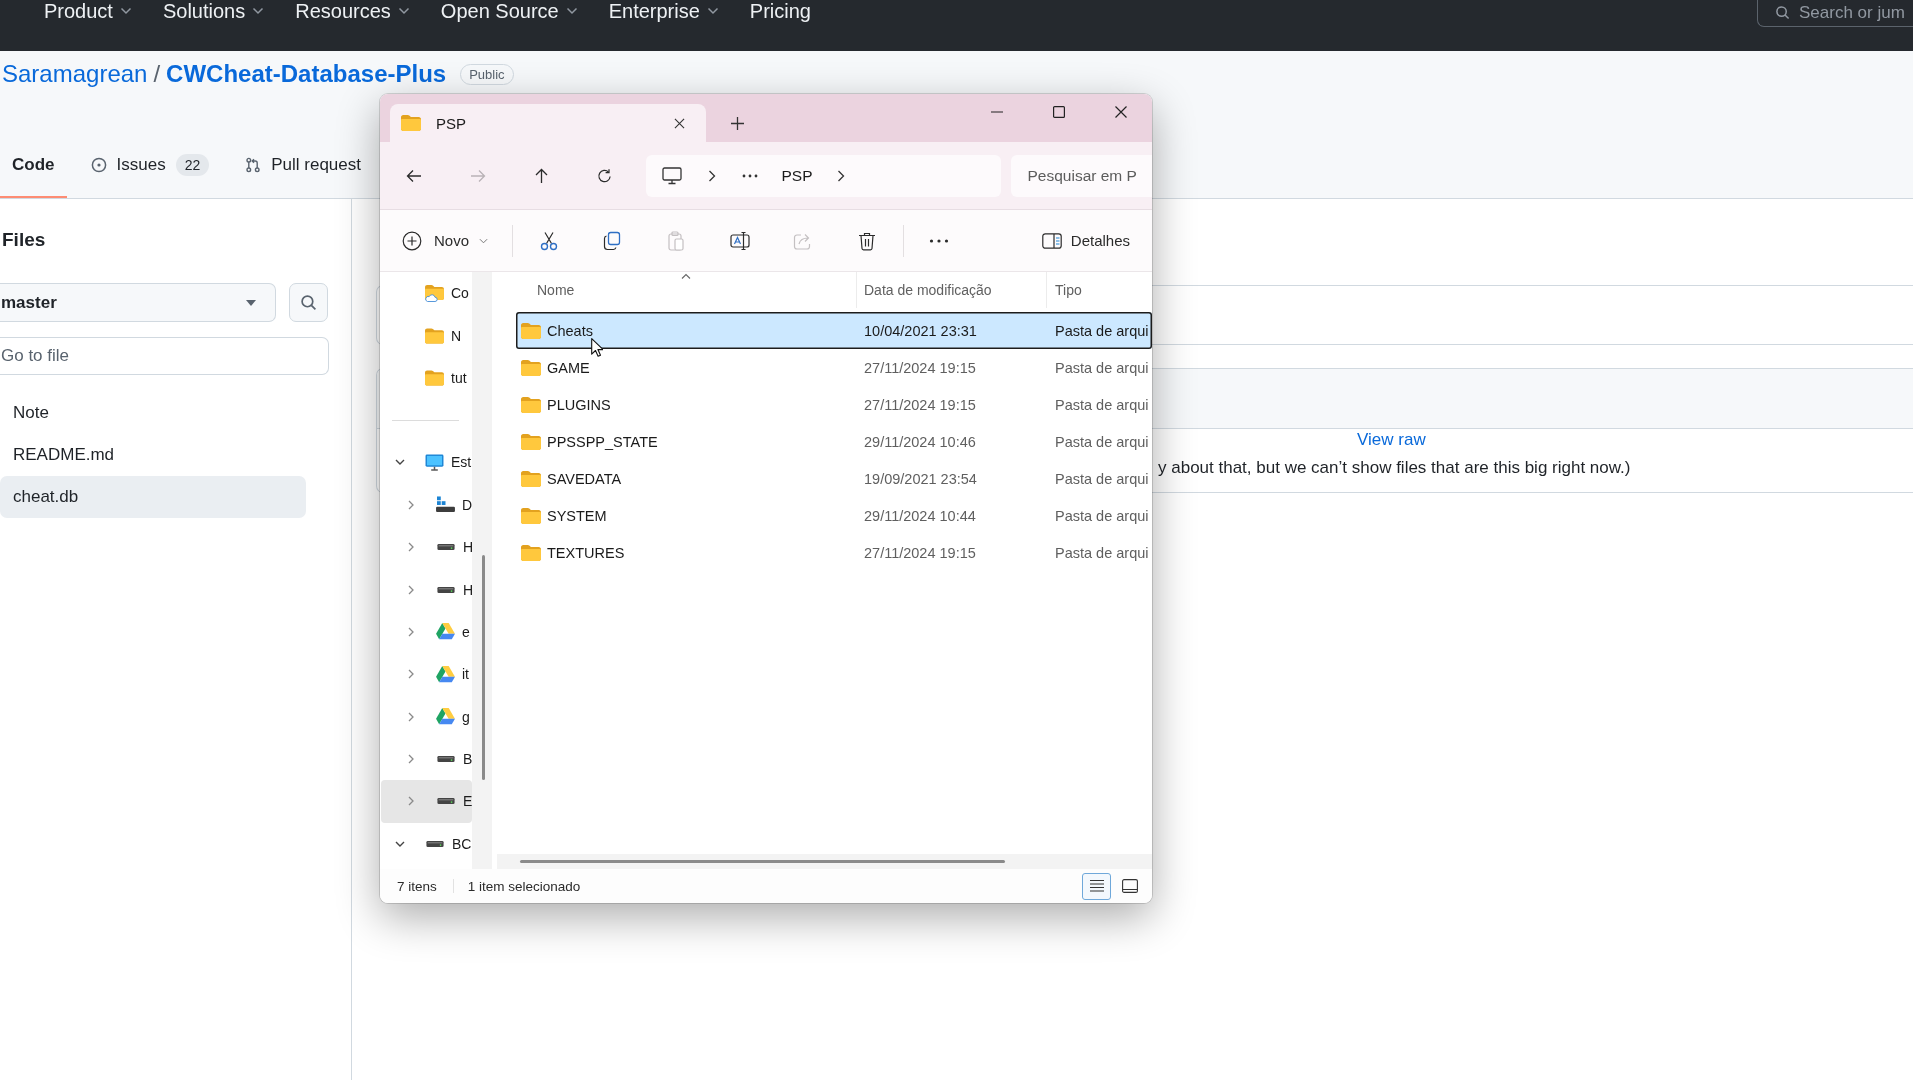  What do you see at coordinates (446, 547) in the screenshot?
I see `drive-icon` at bounding box center [446, 547].